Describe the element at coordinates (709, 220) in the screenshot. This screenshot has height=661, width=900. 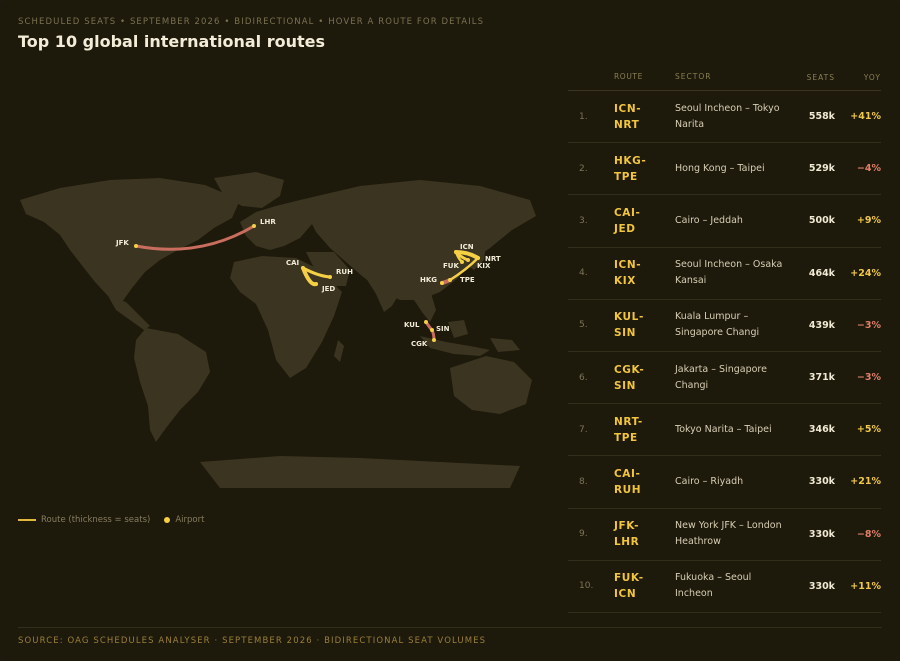
I see `row-sector: Cairo – Jeddah` at that location.